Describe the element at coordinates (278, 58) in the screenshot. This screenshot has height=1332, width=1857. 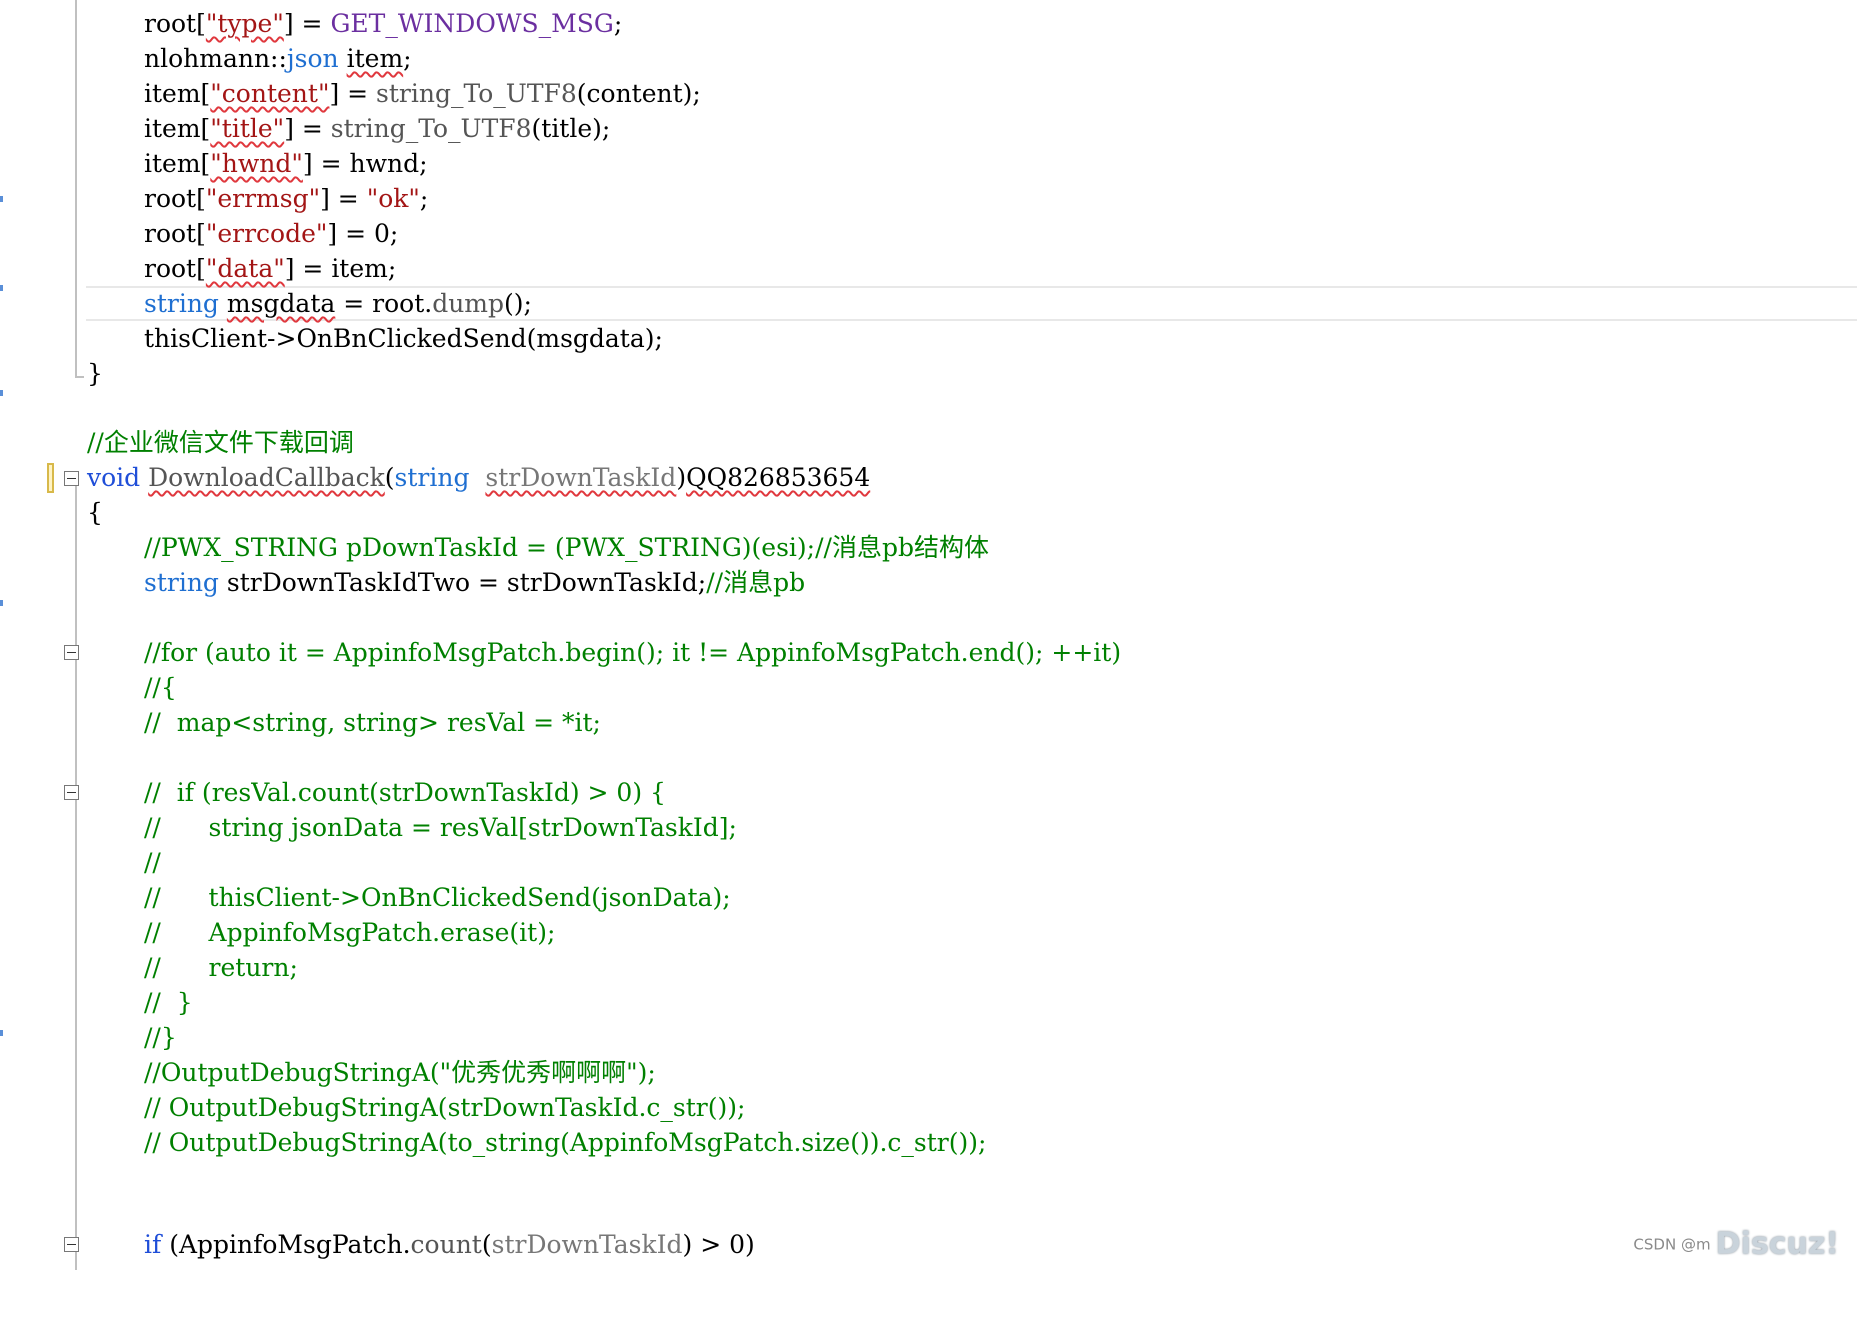
I see `code-text: nlohmann::json item;` at that location.